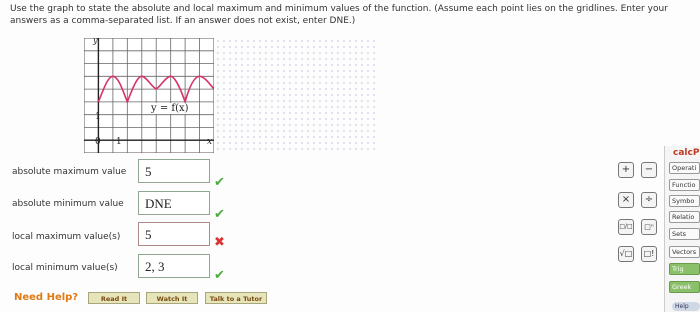 This screenshot has width=700, height=312. I want to click on local-min-label: local minimum value(s), so click(65, 268).